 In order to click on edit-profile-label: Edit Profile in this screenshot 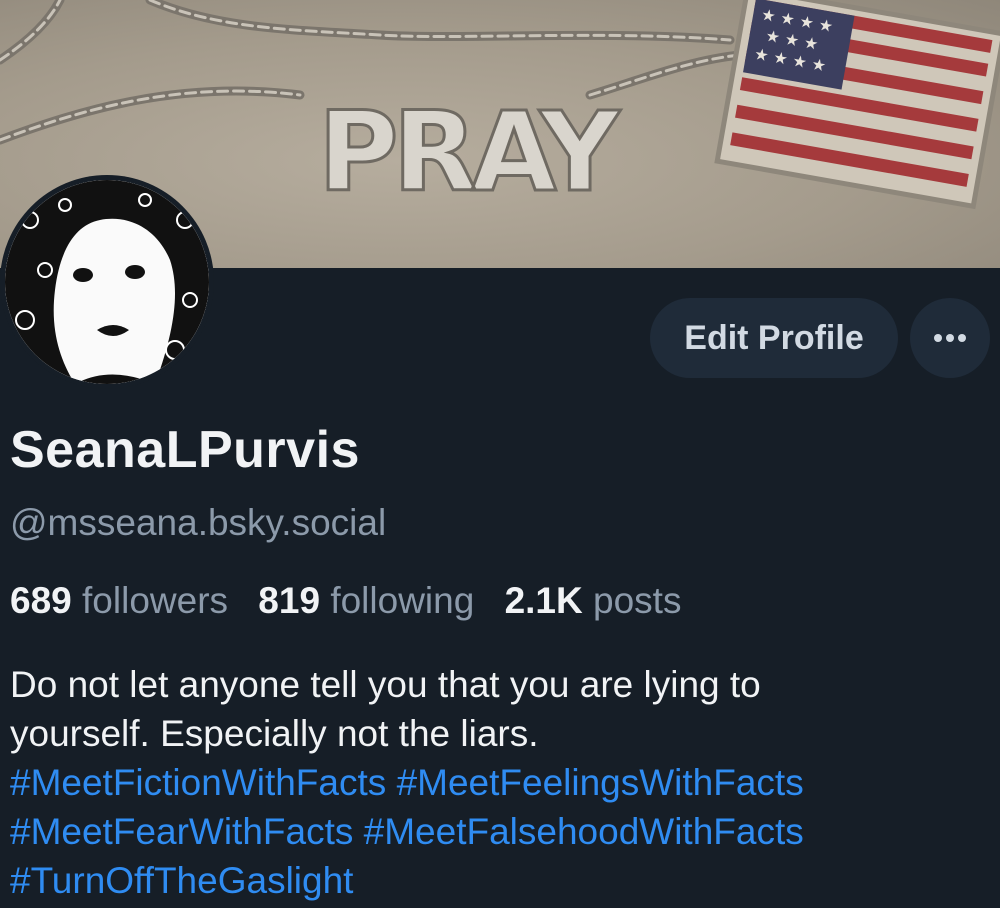, I will do `click(774, 337)`.